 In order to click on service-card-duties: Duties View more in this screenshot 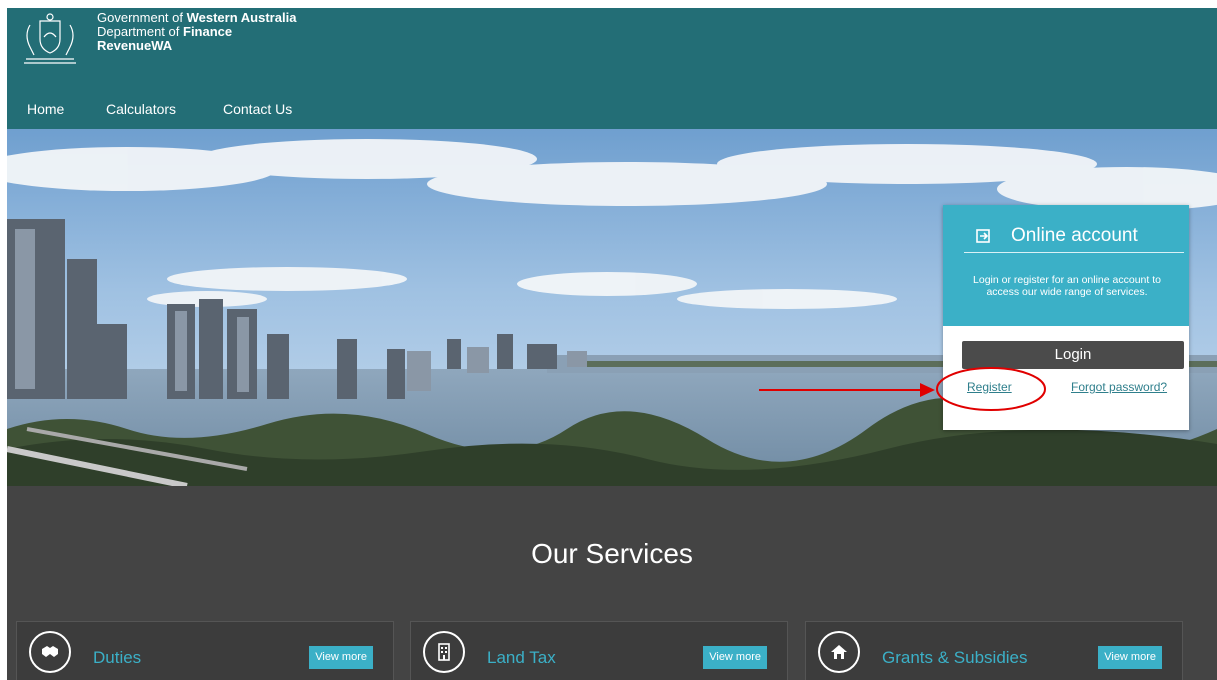, I will do `click(205, 650)`.